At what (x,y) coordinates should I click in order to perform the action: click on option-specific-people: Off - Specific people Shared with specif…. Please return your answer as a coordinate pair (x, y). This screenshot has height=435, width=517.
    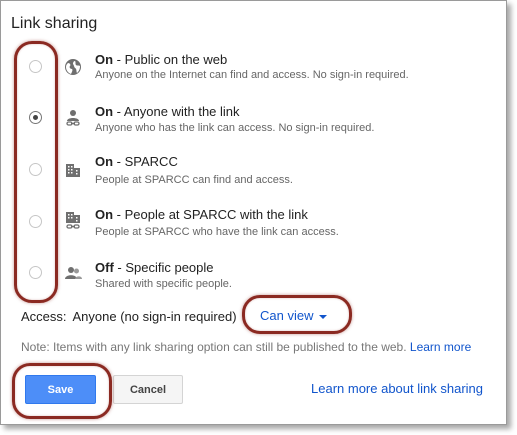
    Looking at the image, I should click on (253, 285).